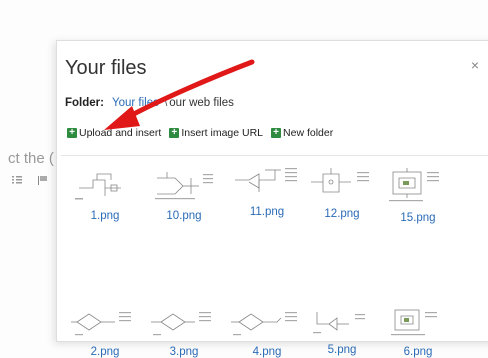  What do you see at coordinates (31, 158) in the screenshot?
I see `background-editor-text: ct the (` at bounding box center [31, 158].